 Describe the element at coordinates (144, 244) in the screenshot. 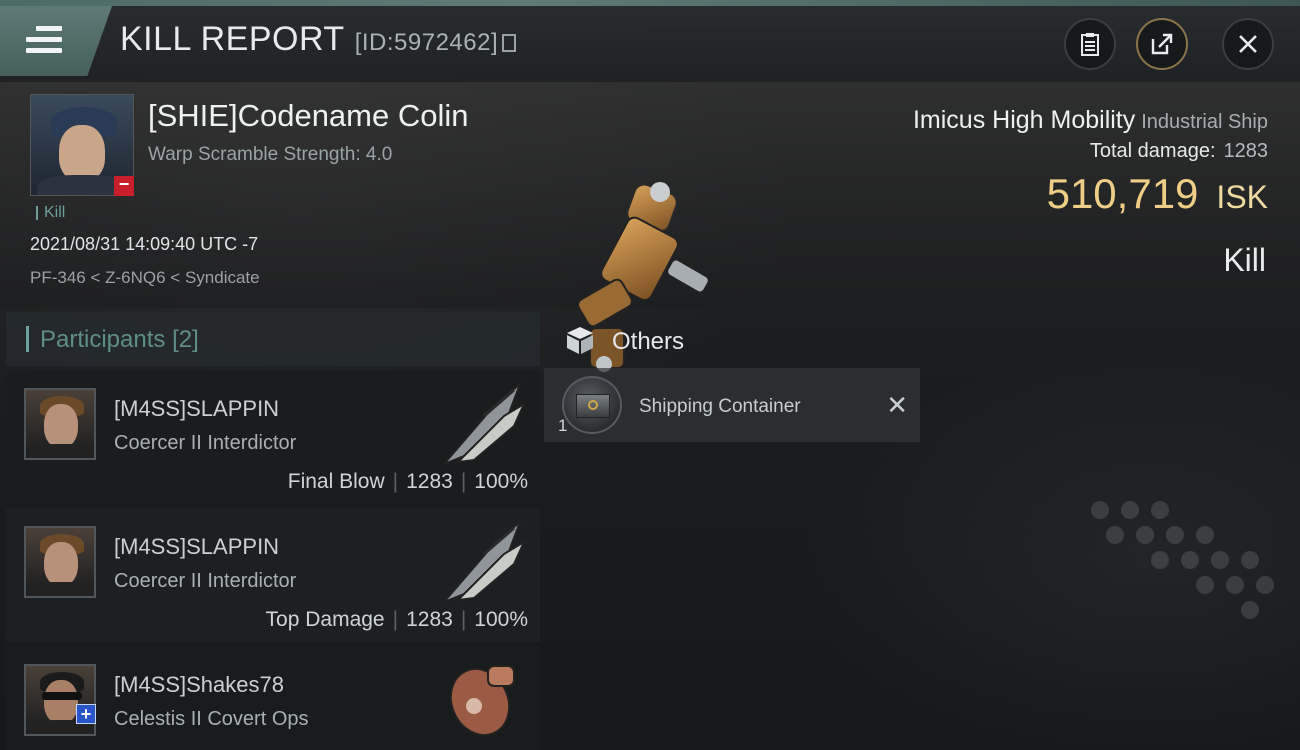

I see `kill-datetime: 2021/08/31 14:09:40 UTC -7` at that location.